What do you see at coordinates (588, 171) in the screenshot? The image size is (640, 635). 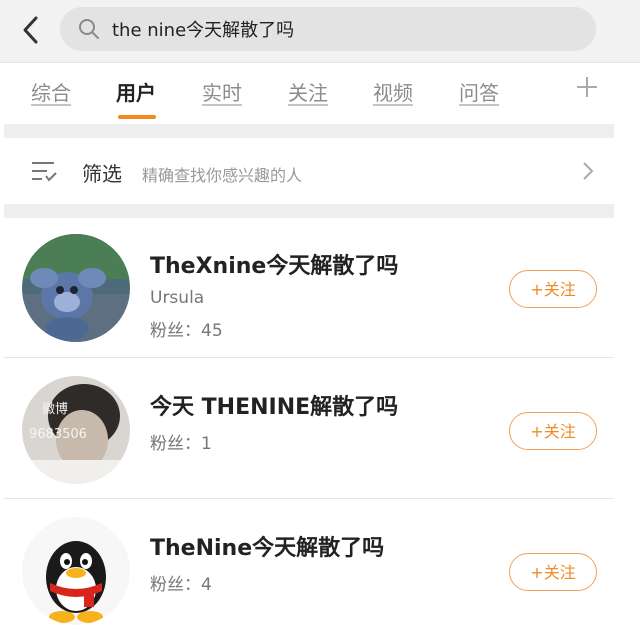 I see `chevron-right-icon` at bounding box center [588, 171].